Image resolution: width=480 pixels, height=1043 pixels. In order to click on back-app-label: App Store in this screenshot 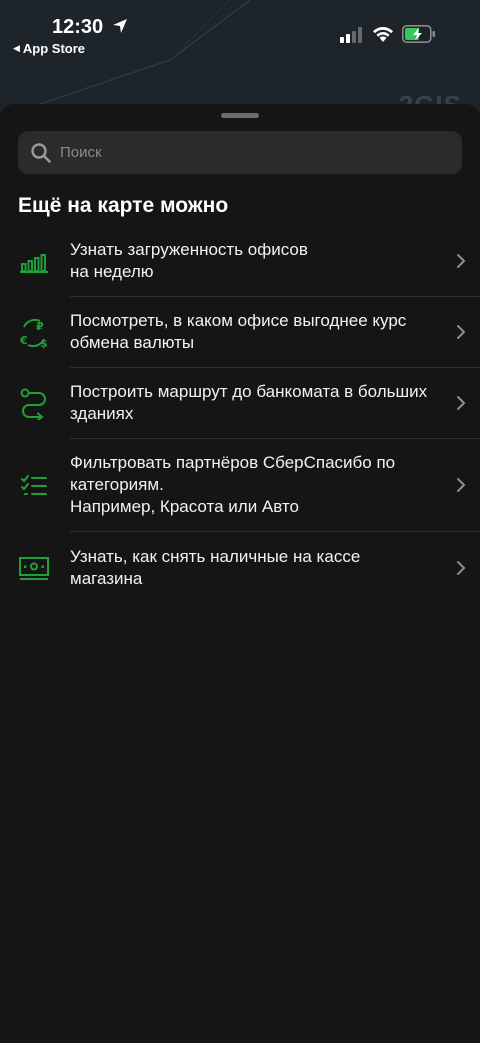, I will do `click(54, 48)`.